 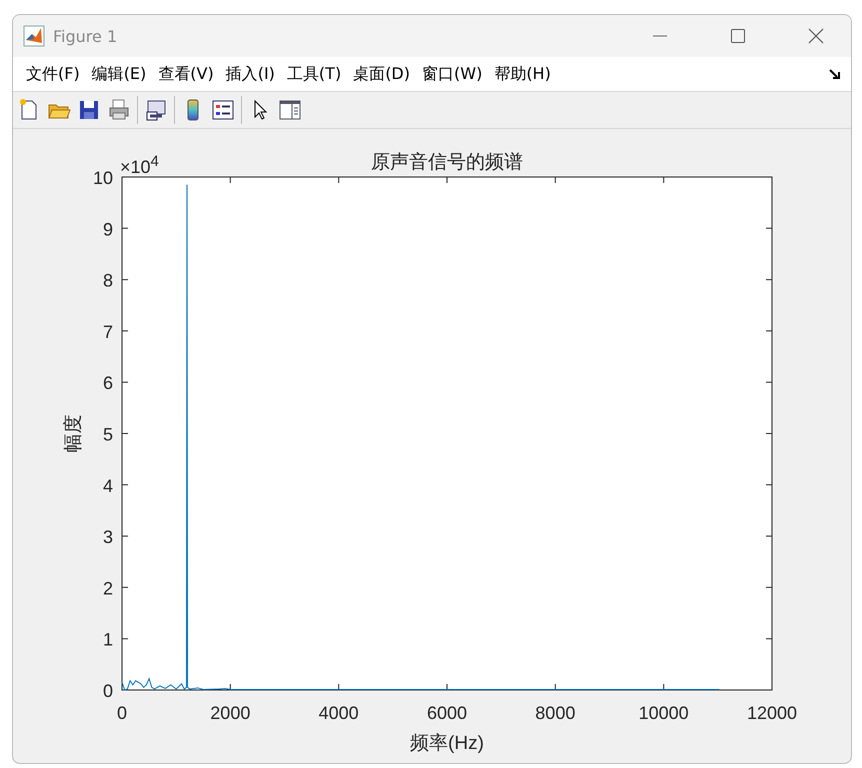 I want to click on y-tick-label: 0, so click(x=107, y=691).